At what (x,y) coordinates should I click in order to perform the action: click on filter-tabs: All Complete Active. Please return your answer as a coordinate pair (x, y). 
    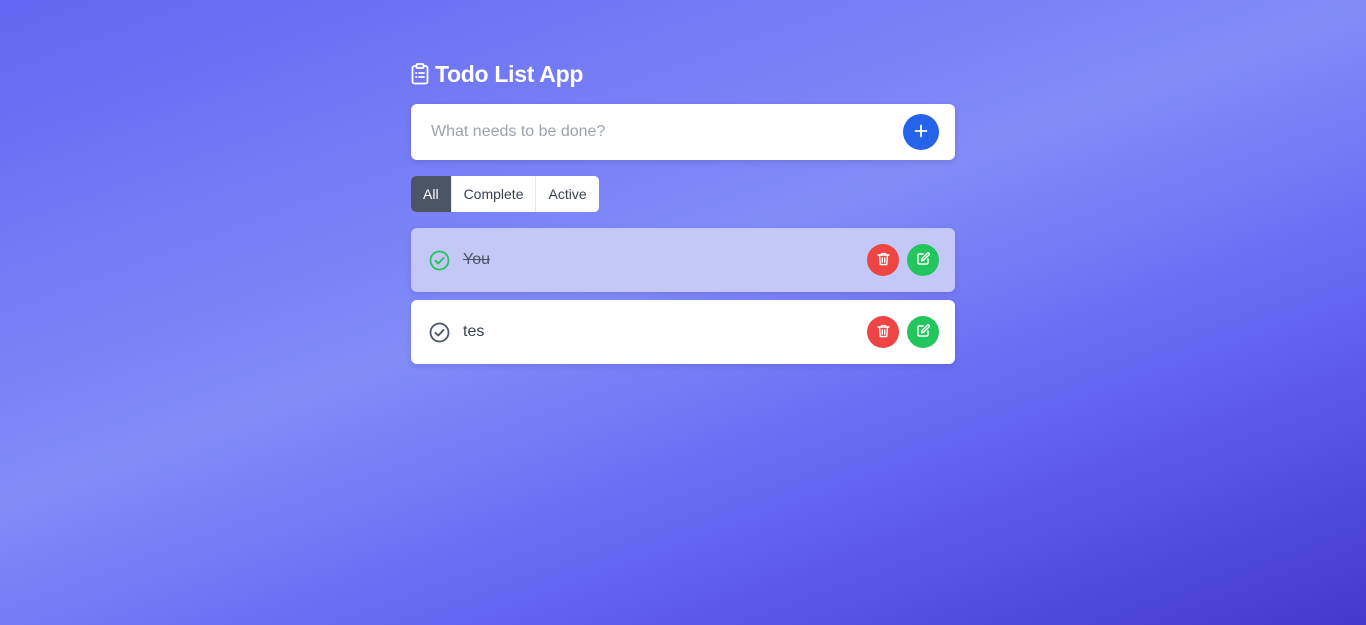
    Looking at the image, I should click on (505, 194).